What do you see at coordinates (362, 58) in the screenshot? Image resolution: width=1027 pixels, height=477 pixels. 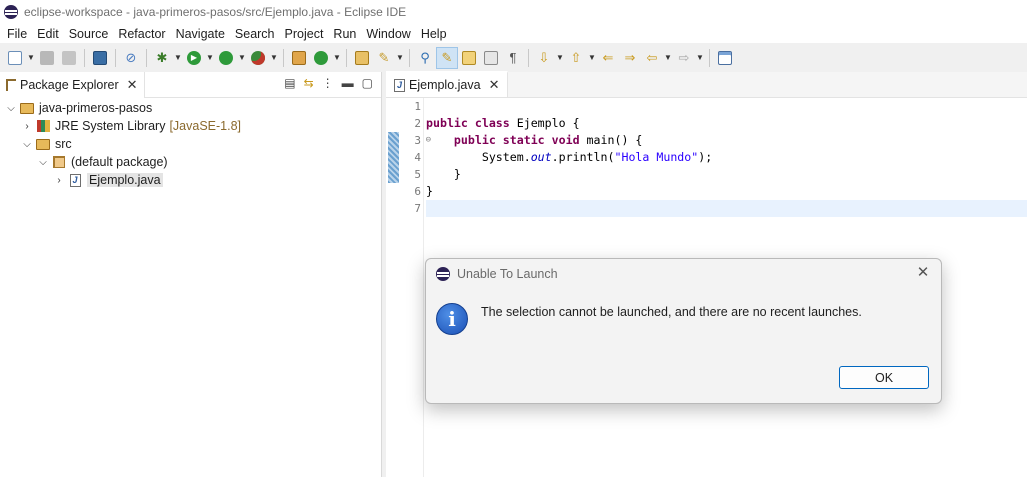 I see `open-type-icon` at bounding box center [362, 58].